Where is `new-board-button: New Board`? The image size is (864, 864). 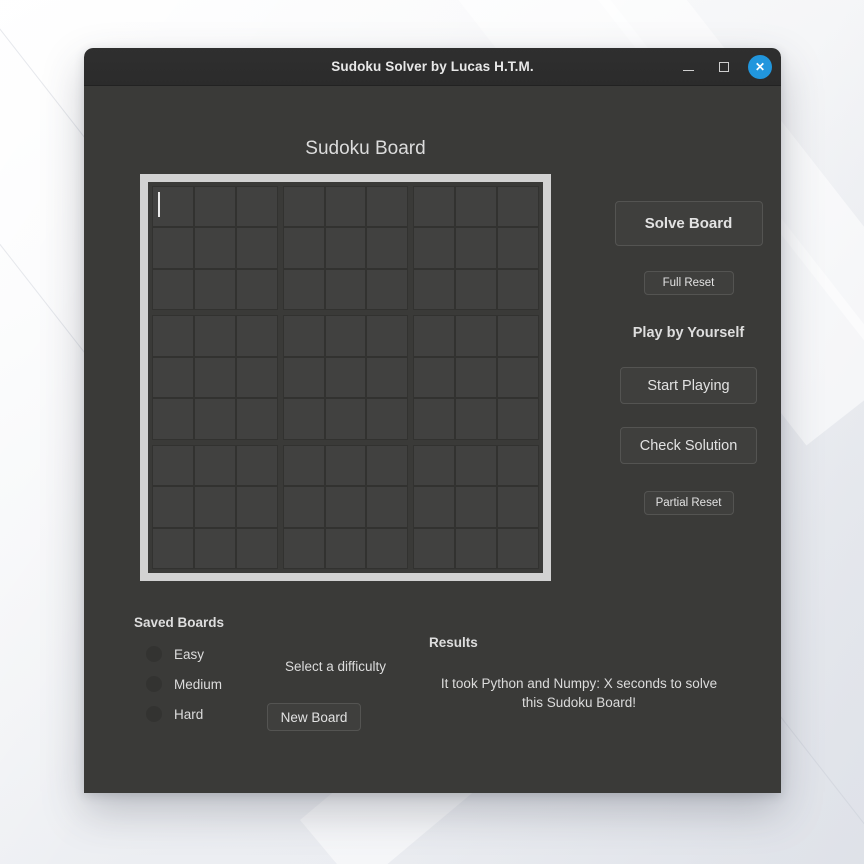 new-board-button: New Board is located at coordinates (314, 717).